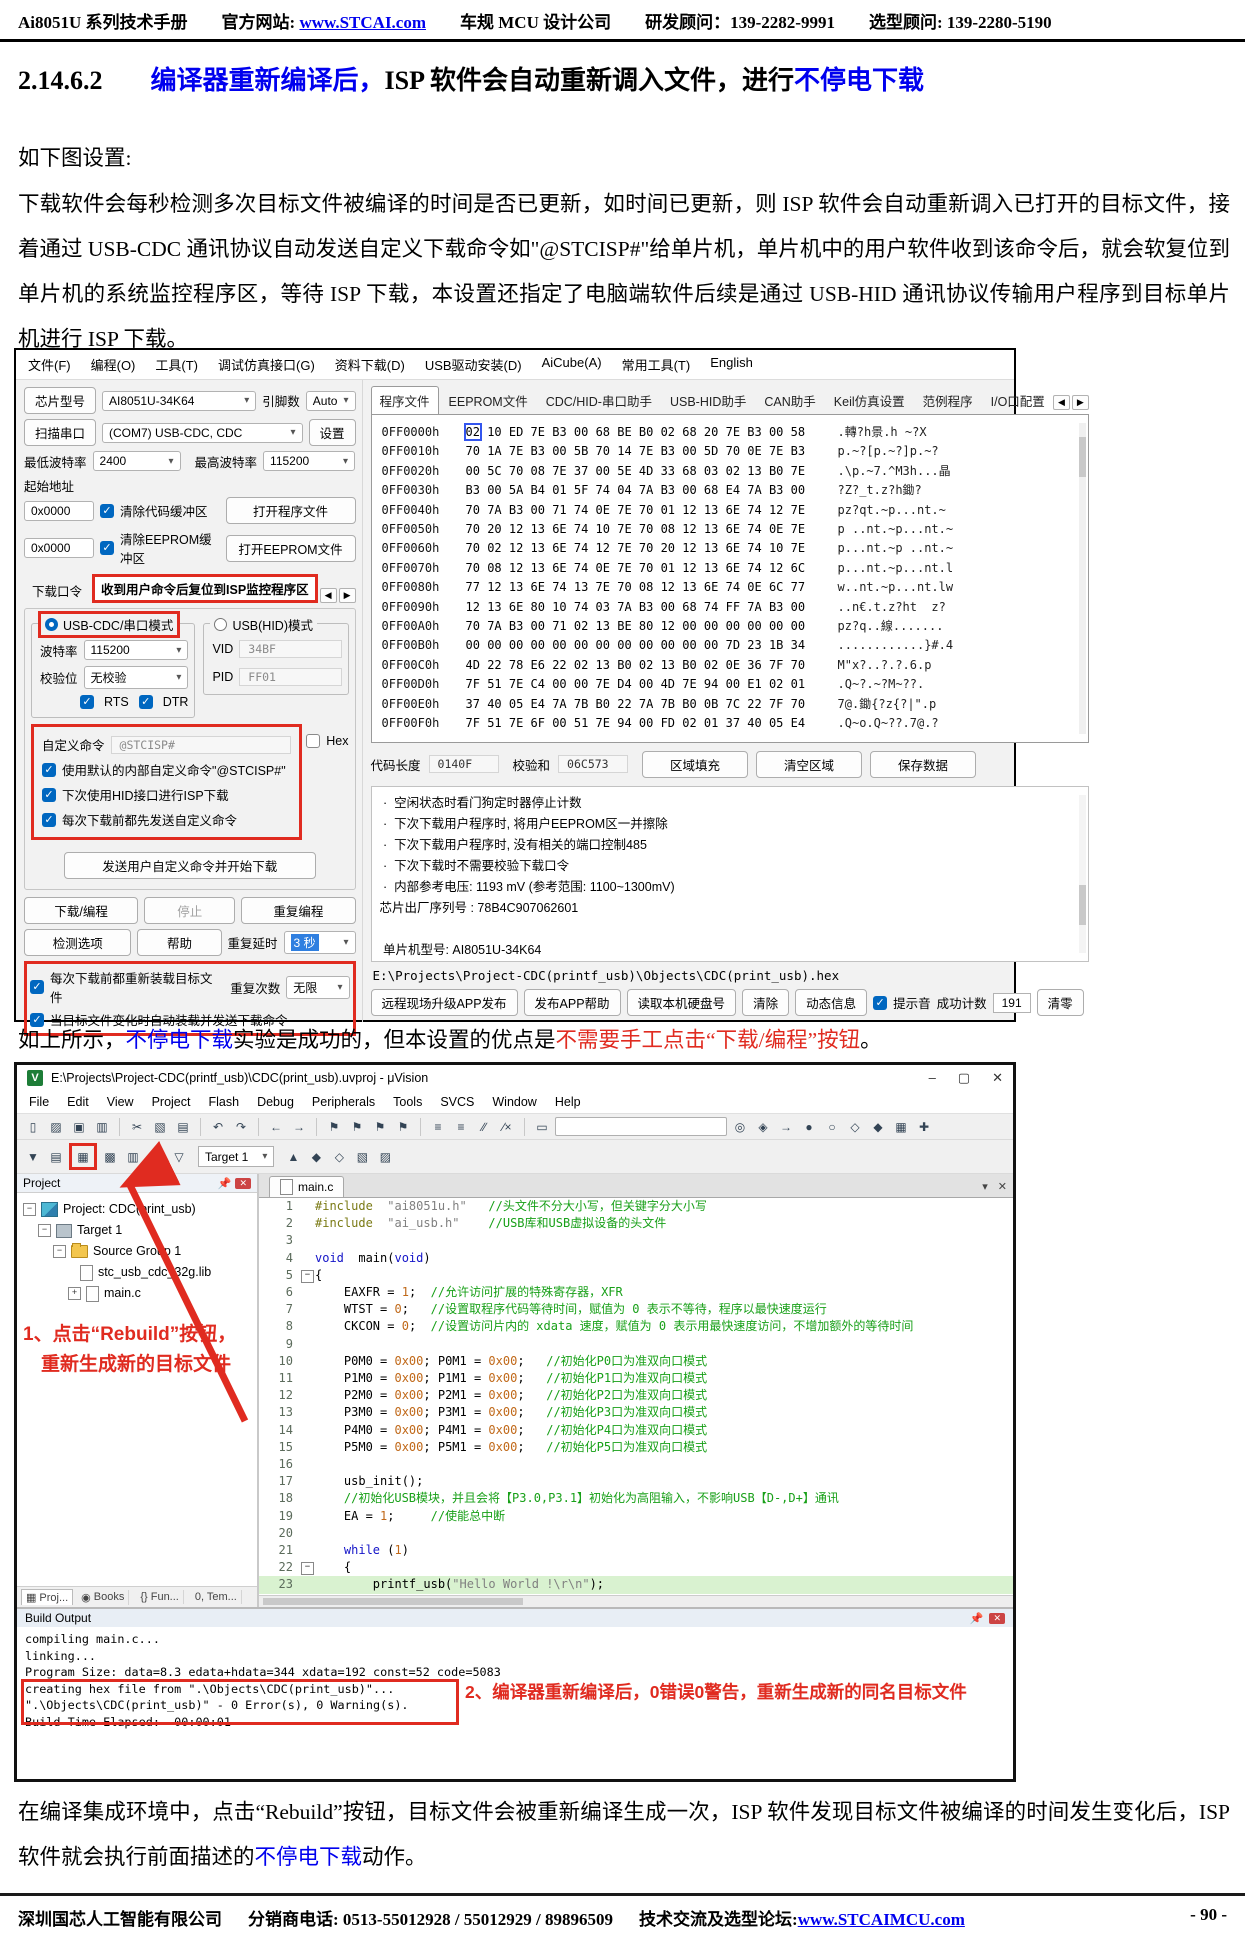  What do you see at coordinates (766, 1002) in the screenshot?
I see `action-button: 清除` at bounding box center [766, 1002].